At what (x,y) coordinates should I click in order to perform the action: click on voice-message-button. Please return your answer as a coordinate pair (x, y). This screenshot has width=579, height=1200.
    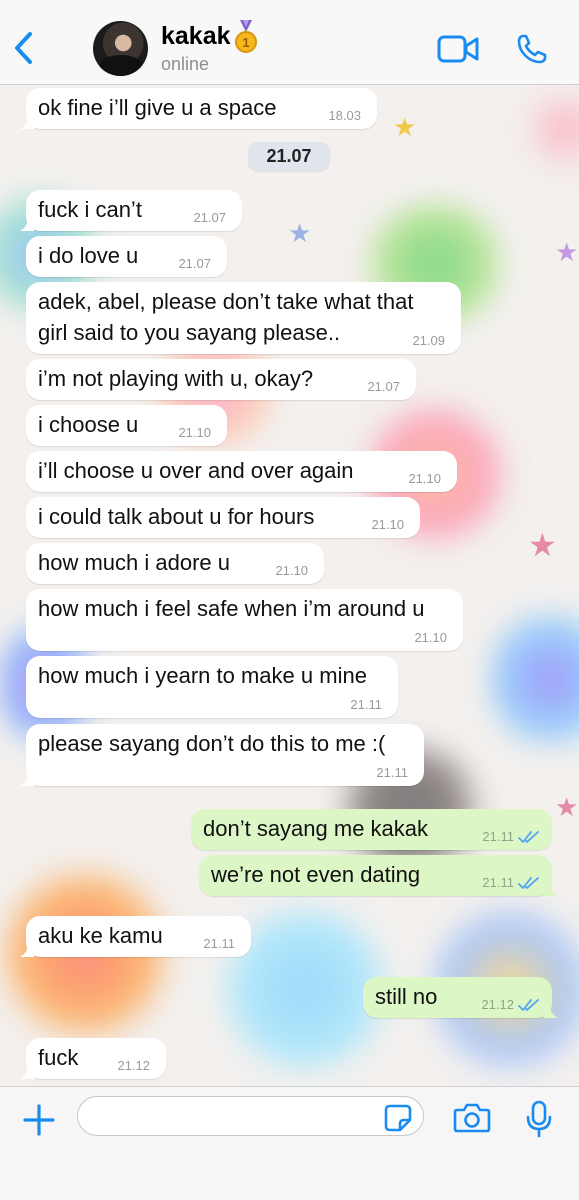
    Looking at the image, I should click on (539, 1119).